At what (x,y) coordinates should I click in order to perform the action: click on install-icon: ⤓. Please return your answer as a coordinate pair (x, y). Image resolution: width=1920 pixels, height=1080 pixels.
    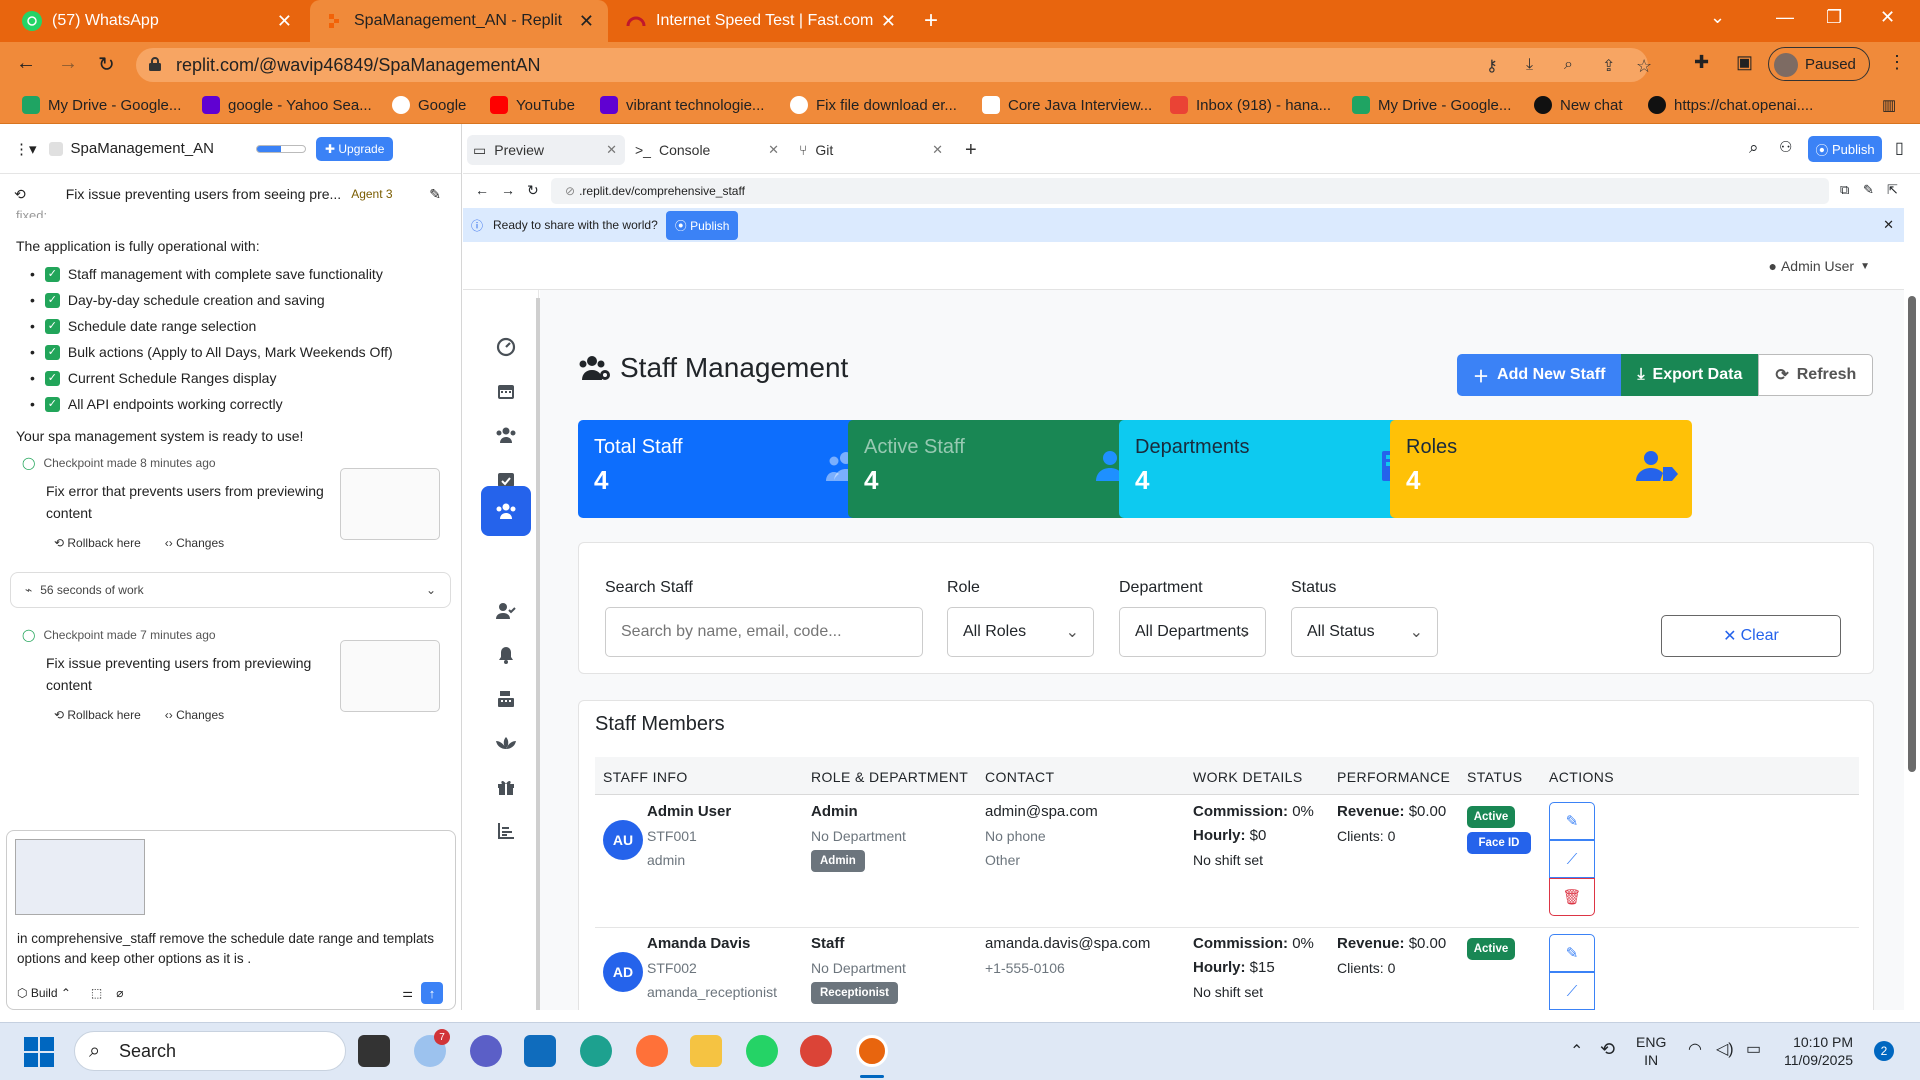
    Looking at the image, I should click on (1529, 65).